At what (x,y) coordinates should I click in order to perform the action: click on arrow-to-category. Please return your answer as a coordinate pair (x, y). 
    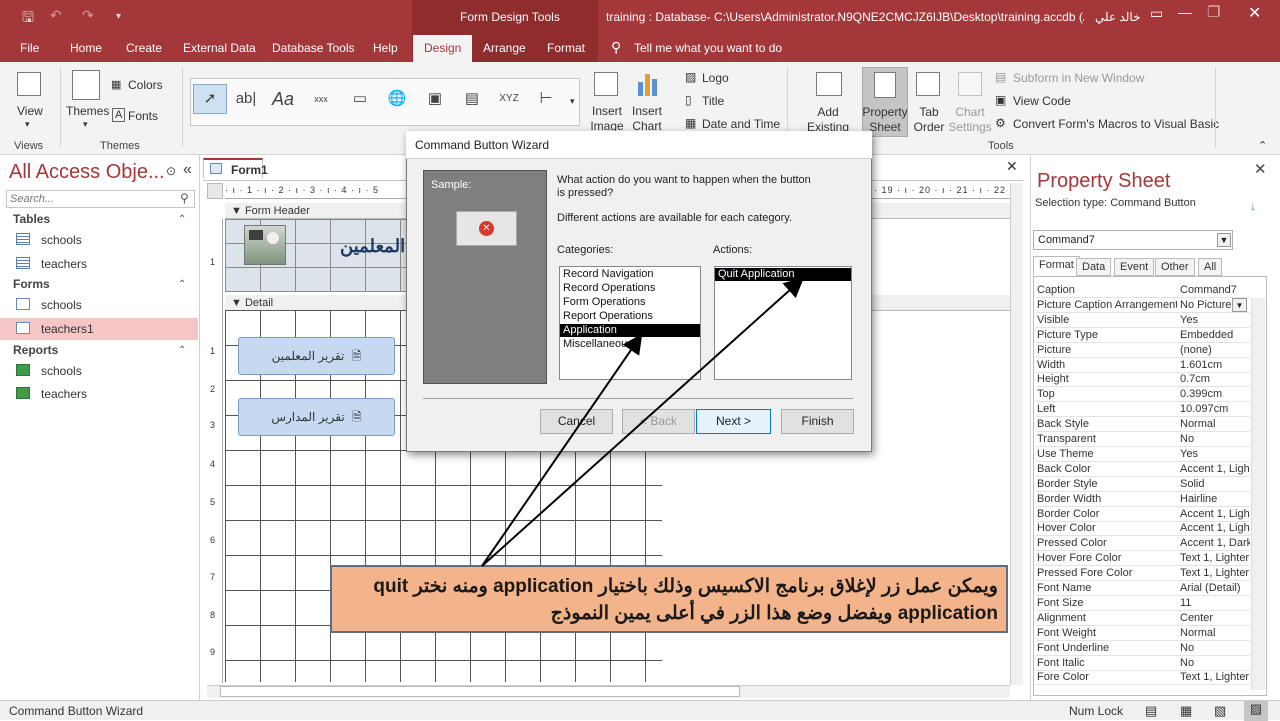
    Looking at the image, I should click on (562, 450).